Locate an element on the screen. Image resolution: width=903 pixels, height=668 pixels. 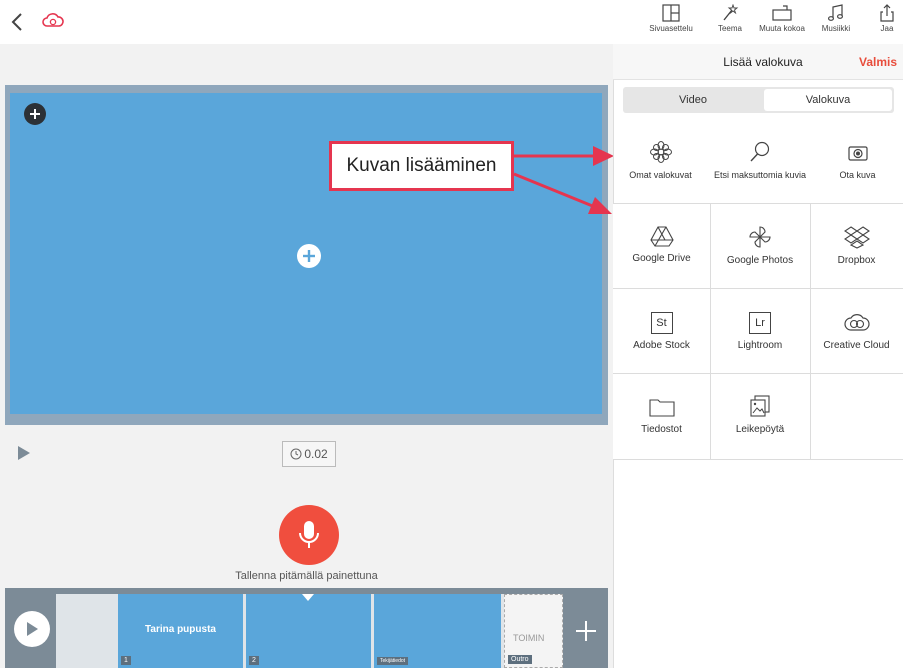
cloud-sync-icon is located at coordinates (53, 20).